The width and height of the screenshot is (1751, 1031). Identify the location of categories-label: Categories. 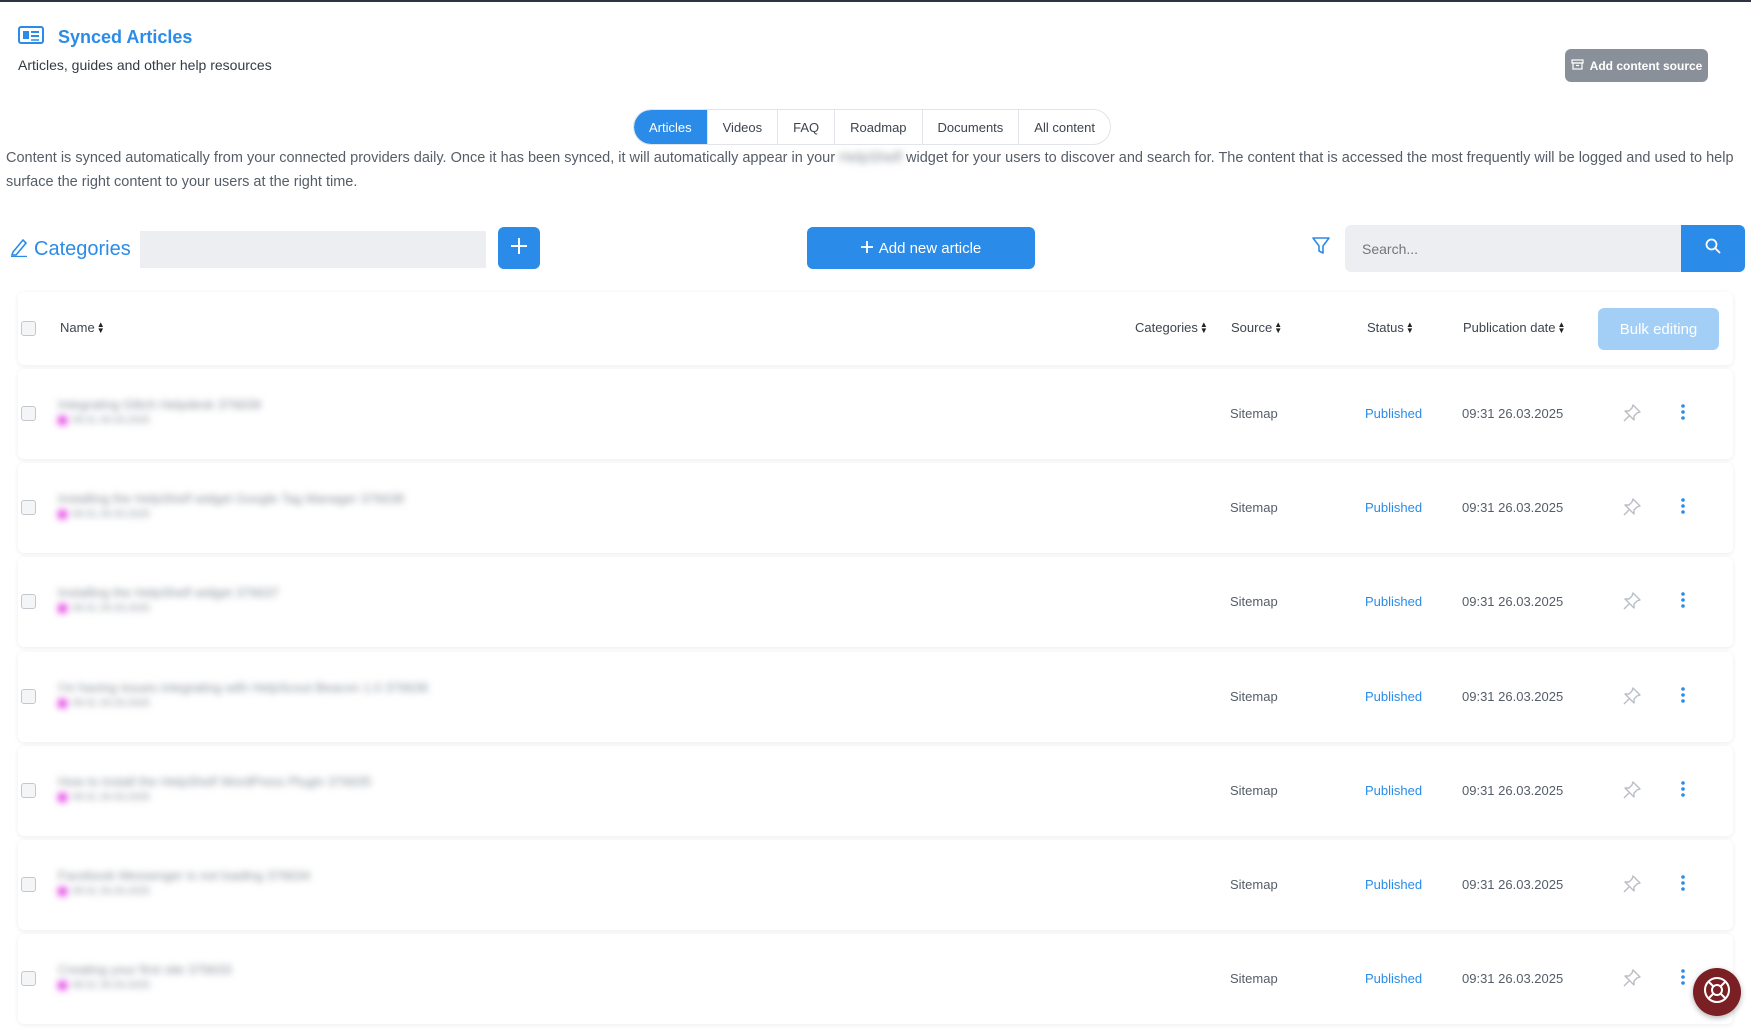
(82, 249).